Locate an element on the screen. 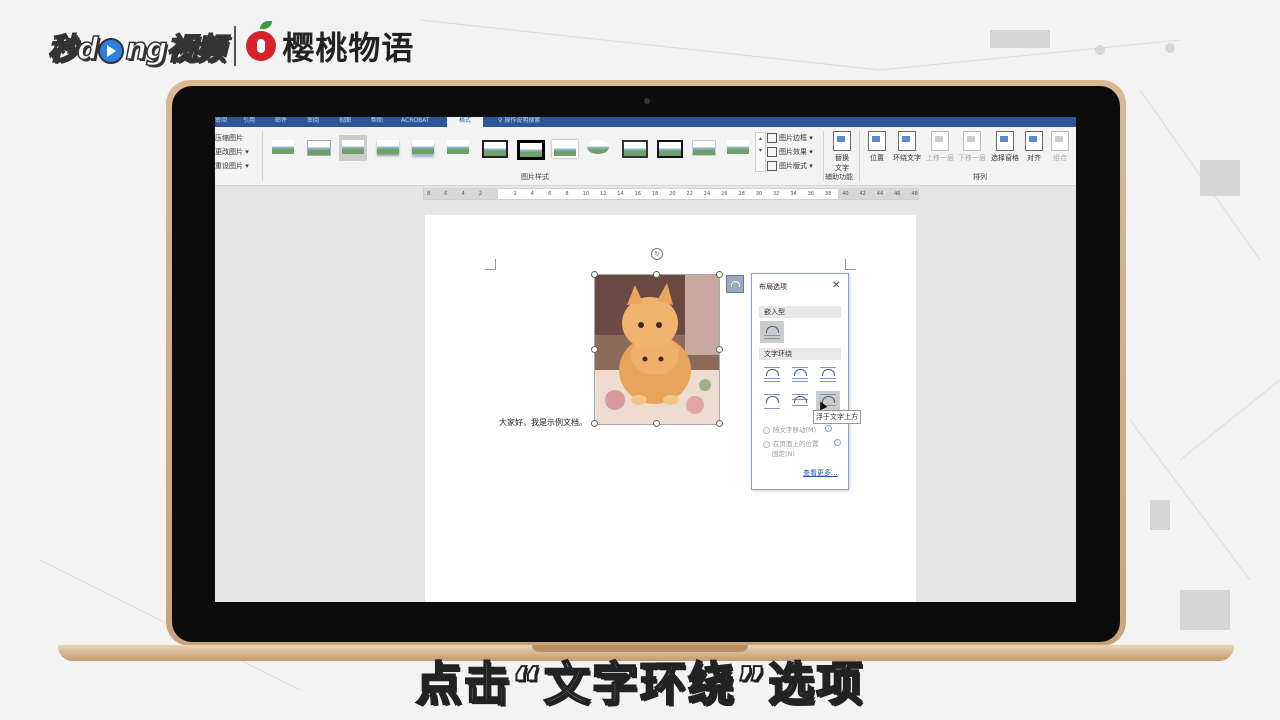 This screenshot has height=720, width=1280. accessibility-label: 辅助功能 is located at coordinates (839, 177).